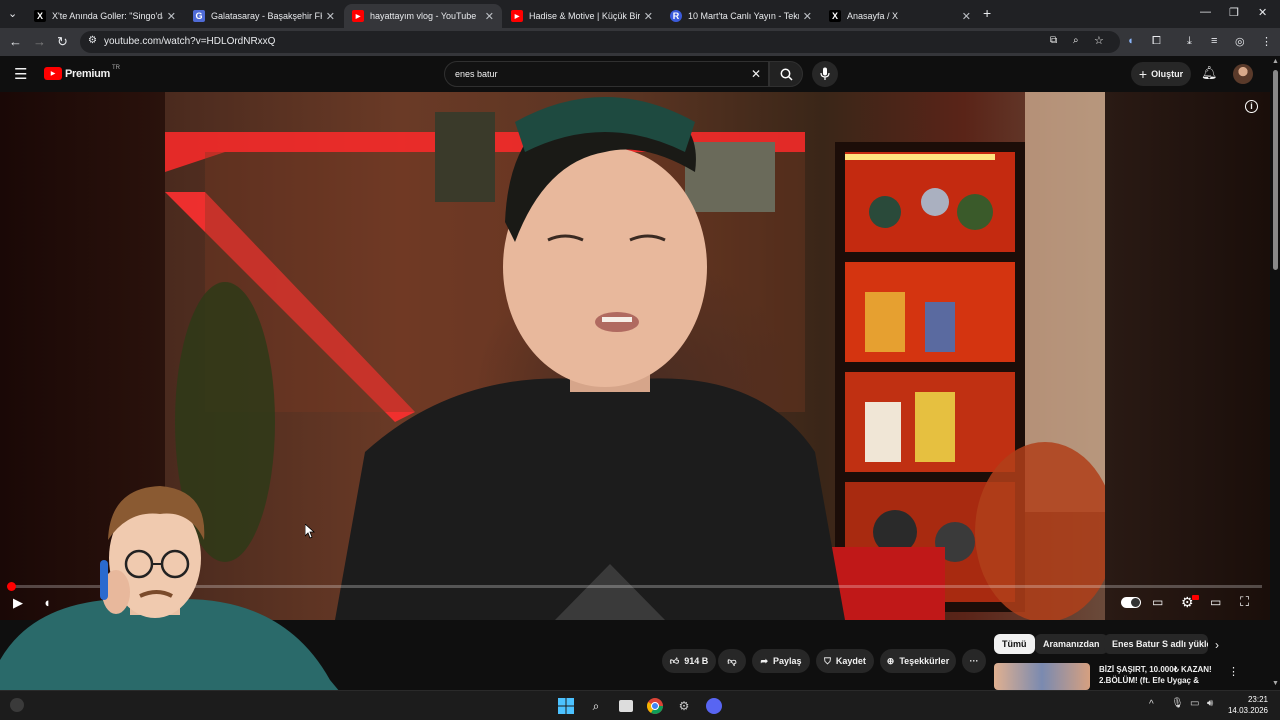 The width and height of the screenshot is (1280, 720). What do you see at coordinates (1262, 12) in the screenshot?
I see `close-window-icon: ✕` at bounding box center [1262, 12].